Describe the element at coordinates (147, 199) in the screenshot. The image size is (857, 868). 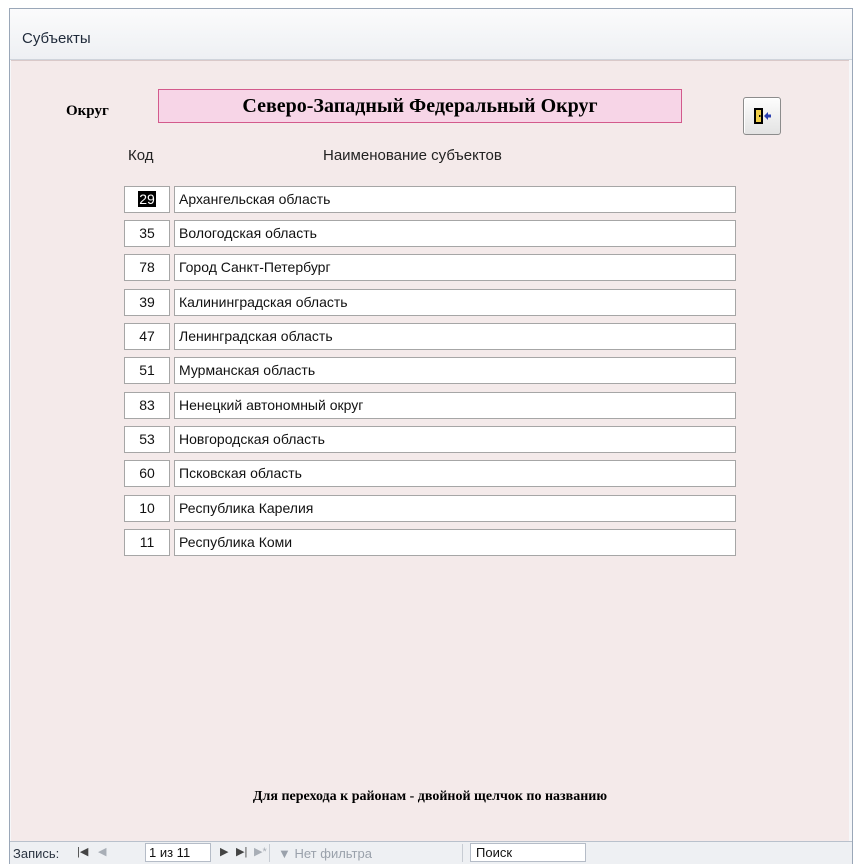
I see `code-field: 29` at that location.